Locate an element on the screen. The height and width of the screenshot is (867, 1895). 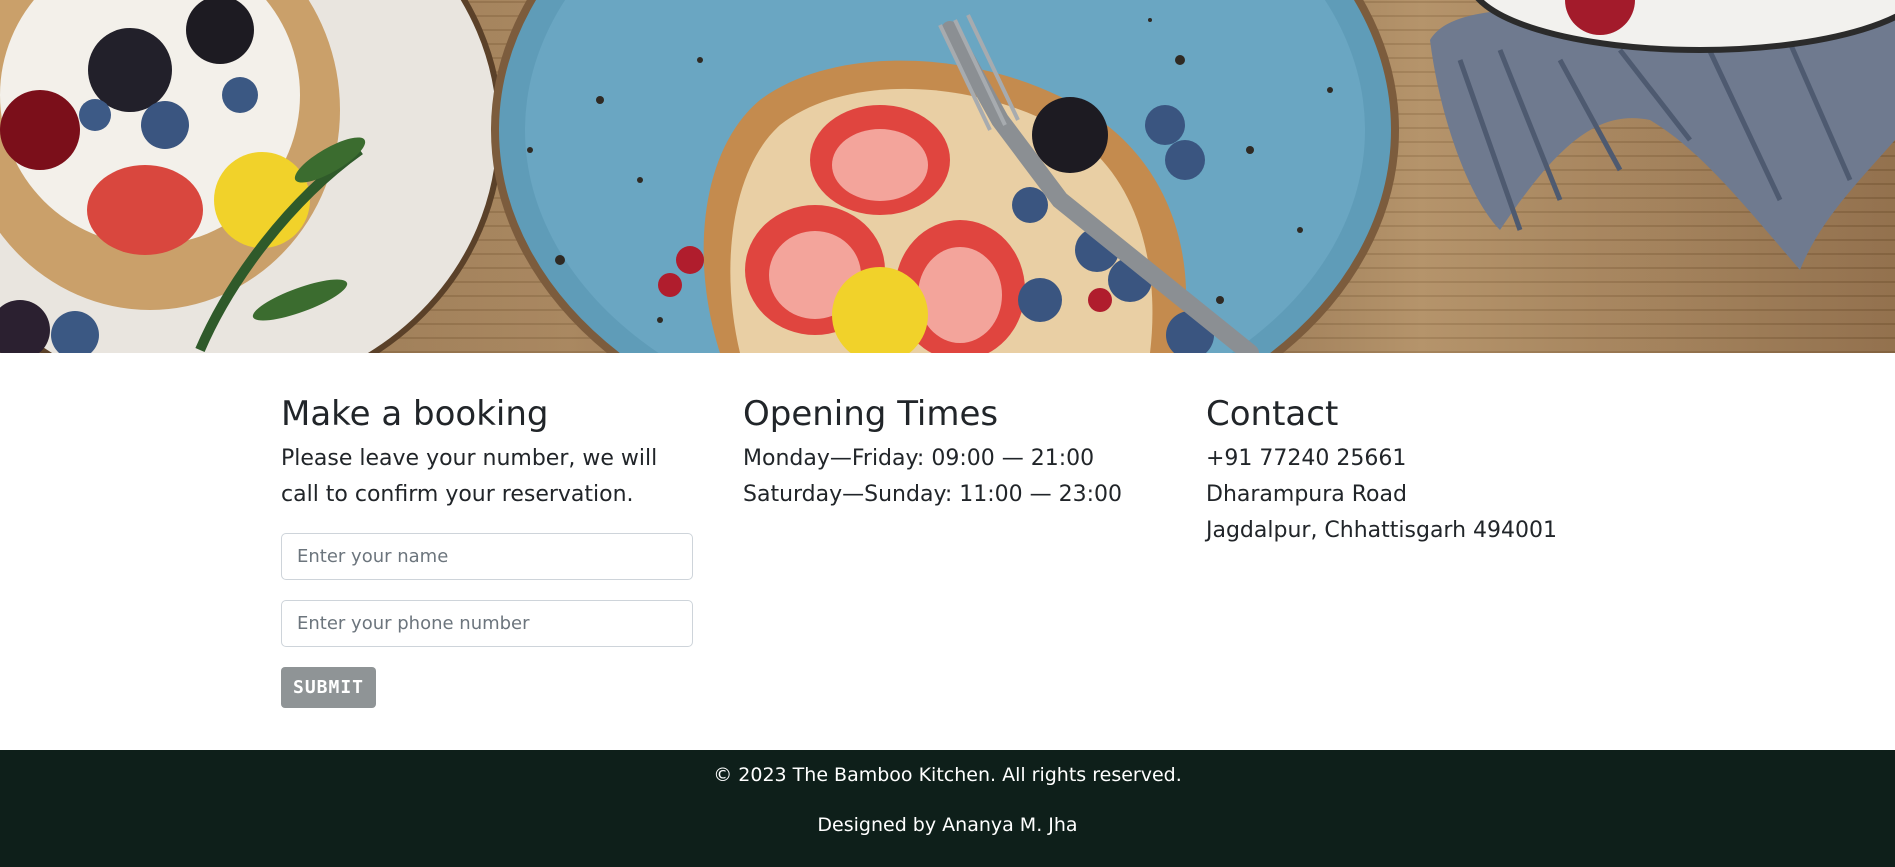
footer-designer: Designed by Ananya M. Jha is located at coordinates (947, 825).